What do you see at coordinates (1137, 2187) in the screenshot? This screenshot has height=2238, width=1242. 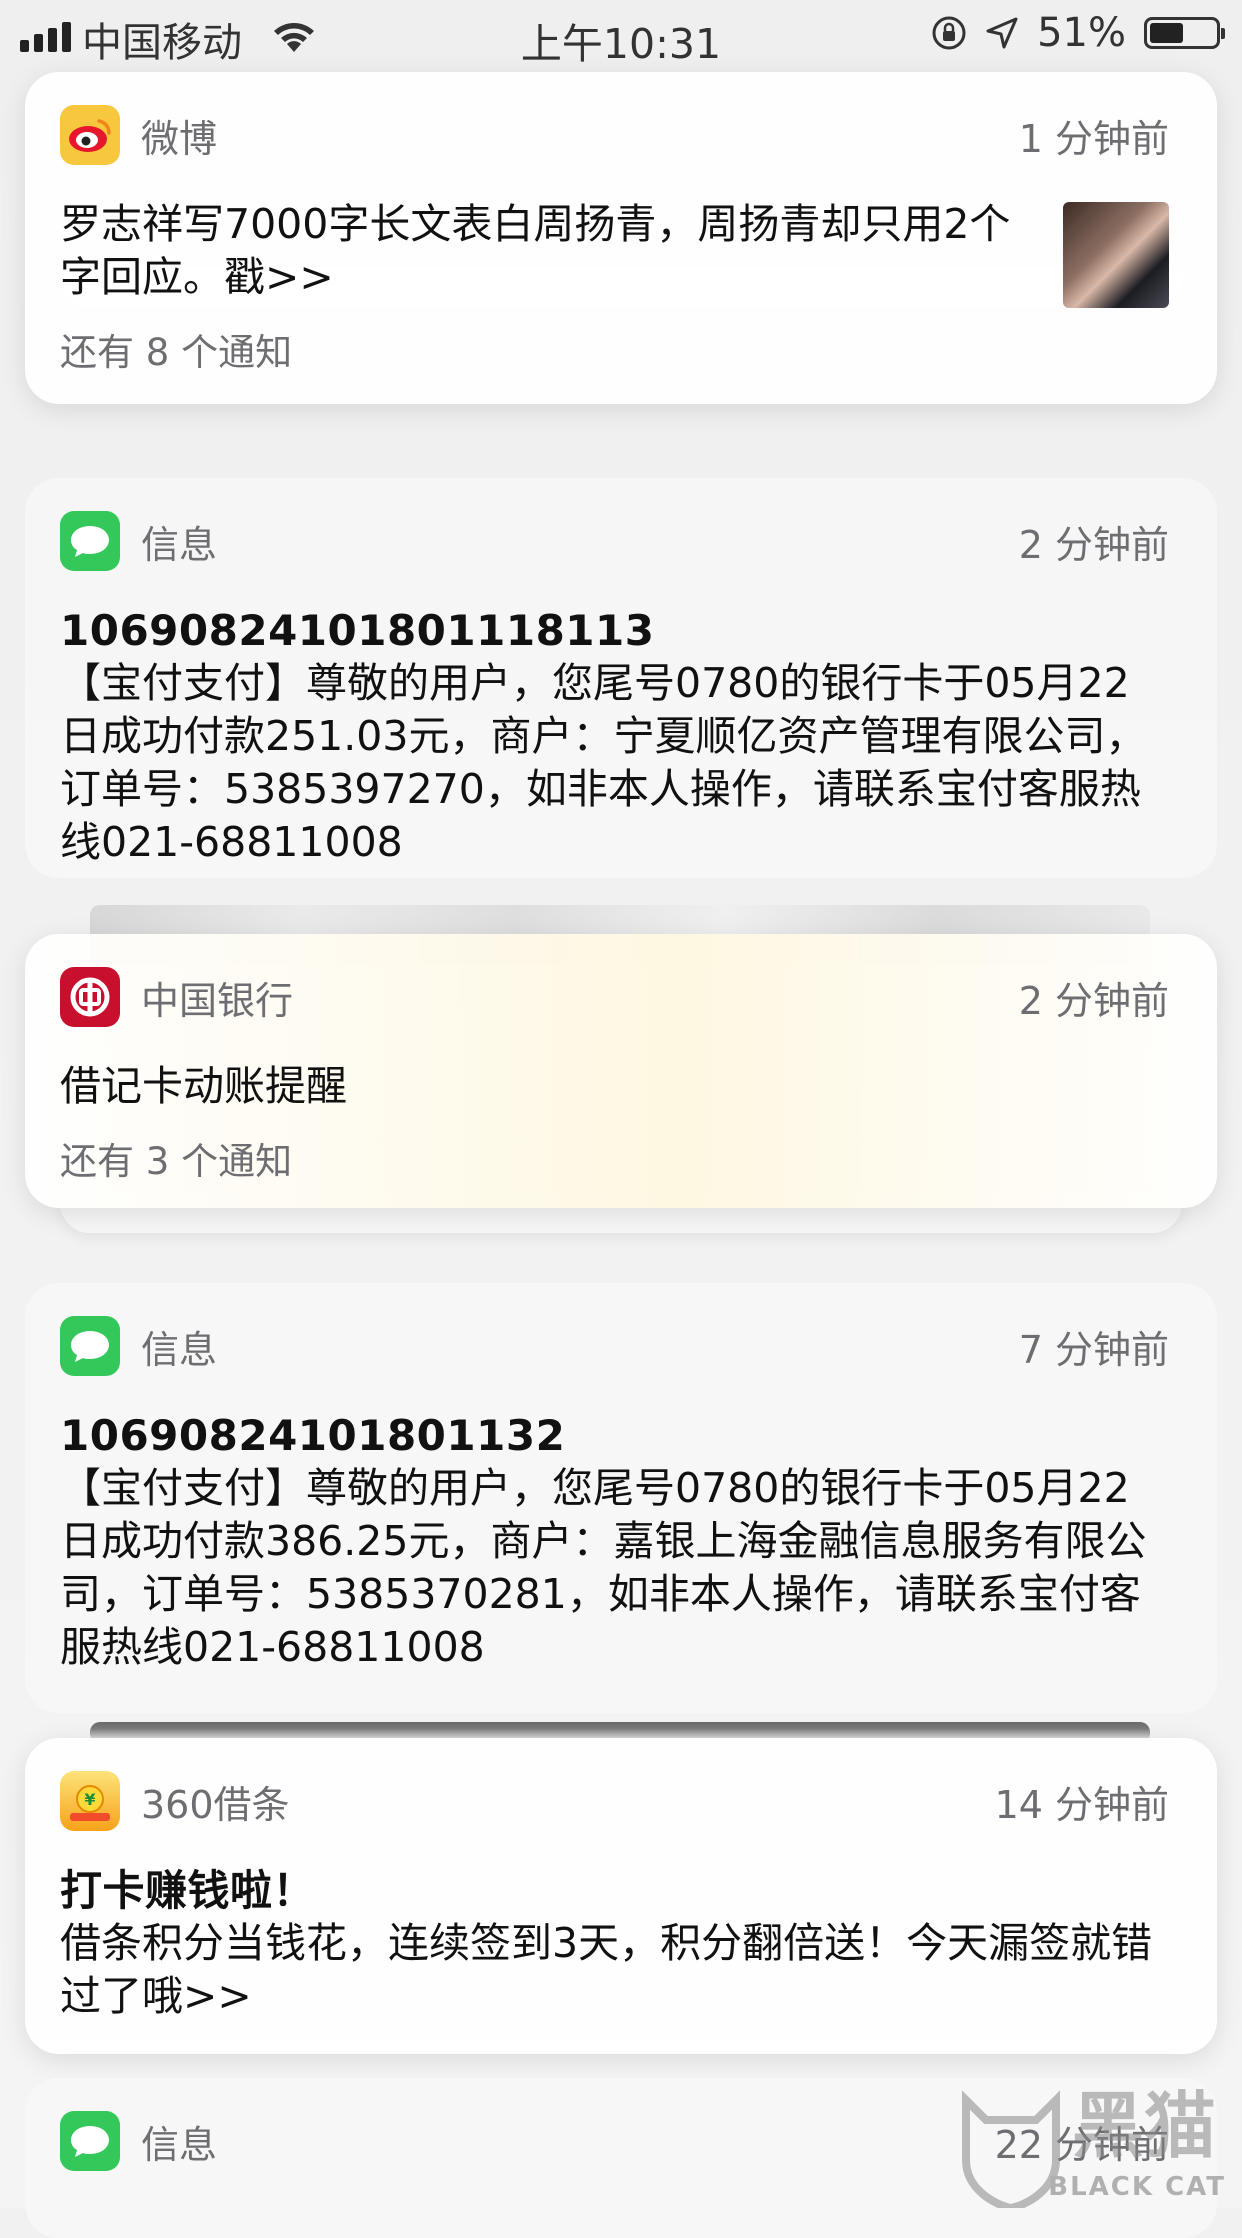 I see `watermark-text-en: BLACK CAT` at bounding box center [1137, 2187].